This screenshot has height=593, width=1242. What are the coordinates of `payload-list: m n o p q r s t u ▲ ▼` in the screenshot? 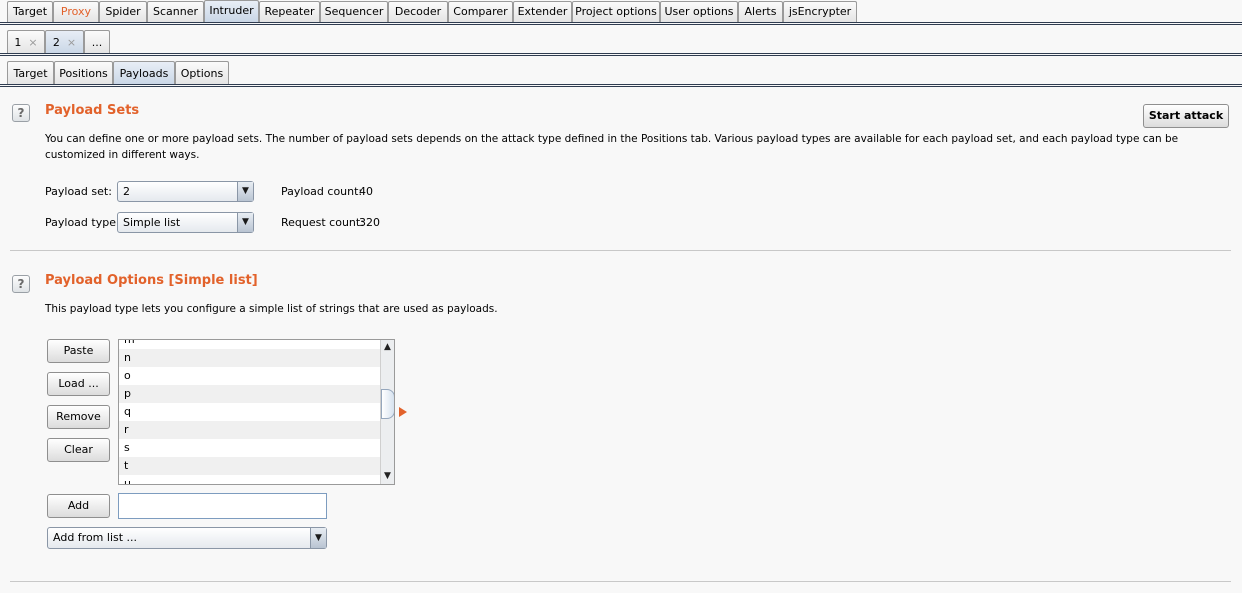 It's located at (256, 412).